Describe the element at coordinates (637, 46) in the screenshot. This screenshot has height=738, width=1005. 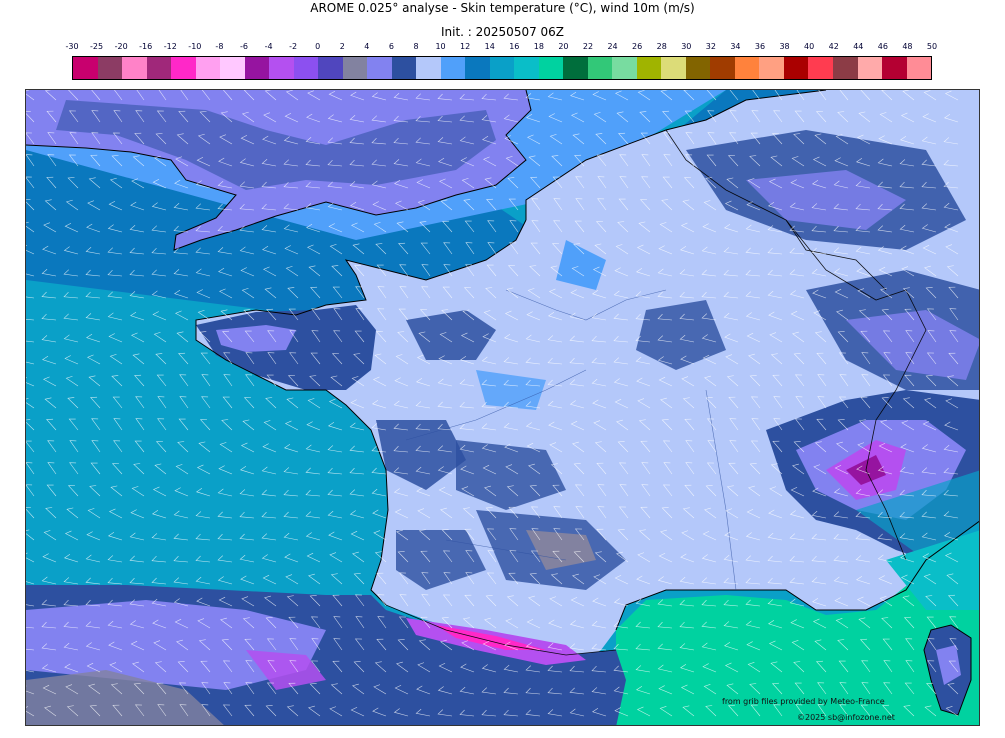
I see `colorbar-tick-label: 26` at that location.